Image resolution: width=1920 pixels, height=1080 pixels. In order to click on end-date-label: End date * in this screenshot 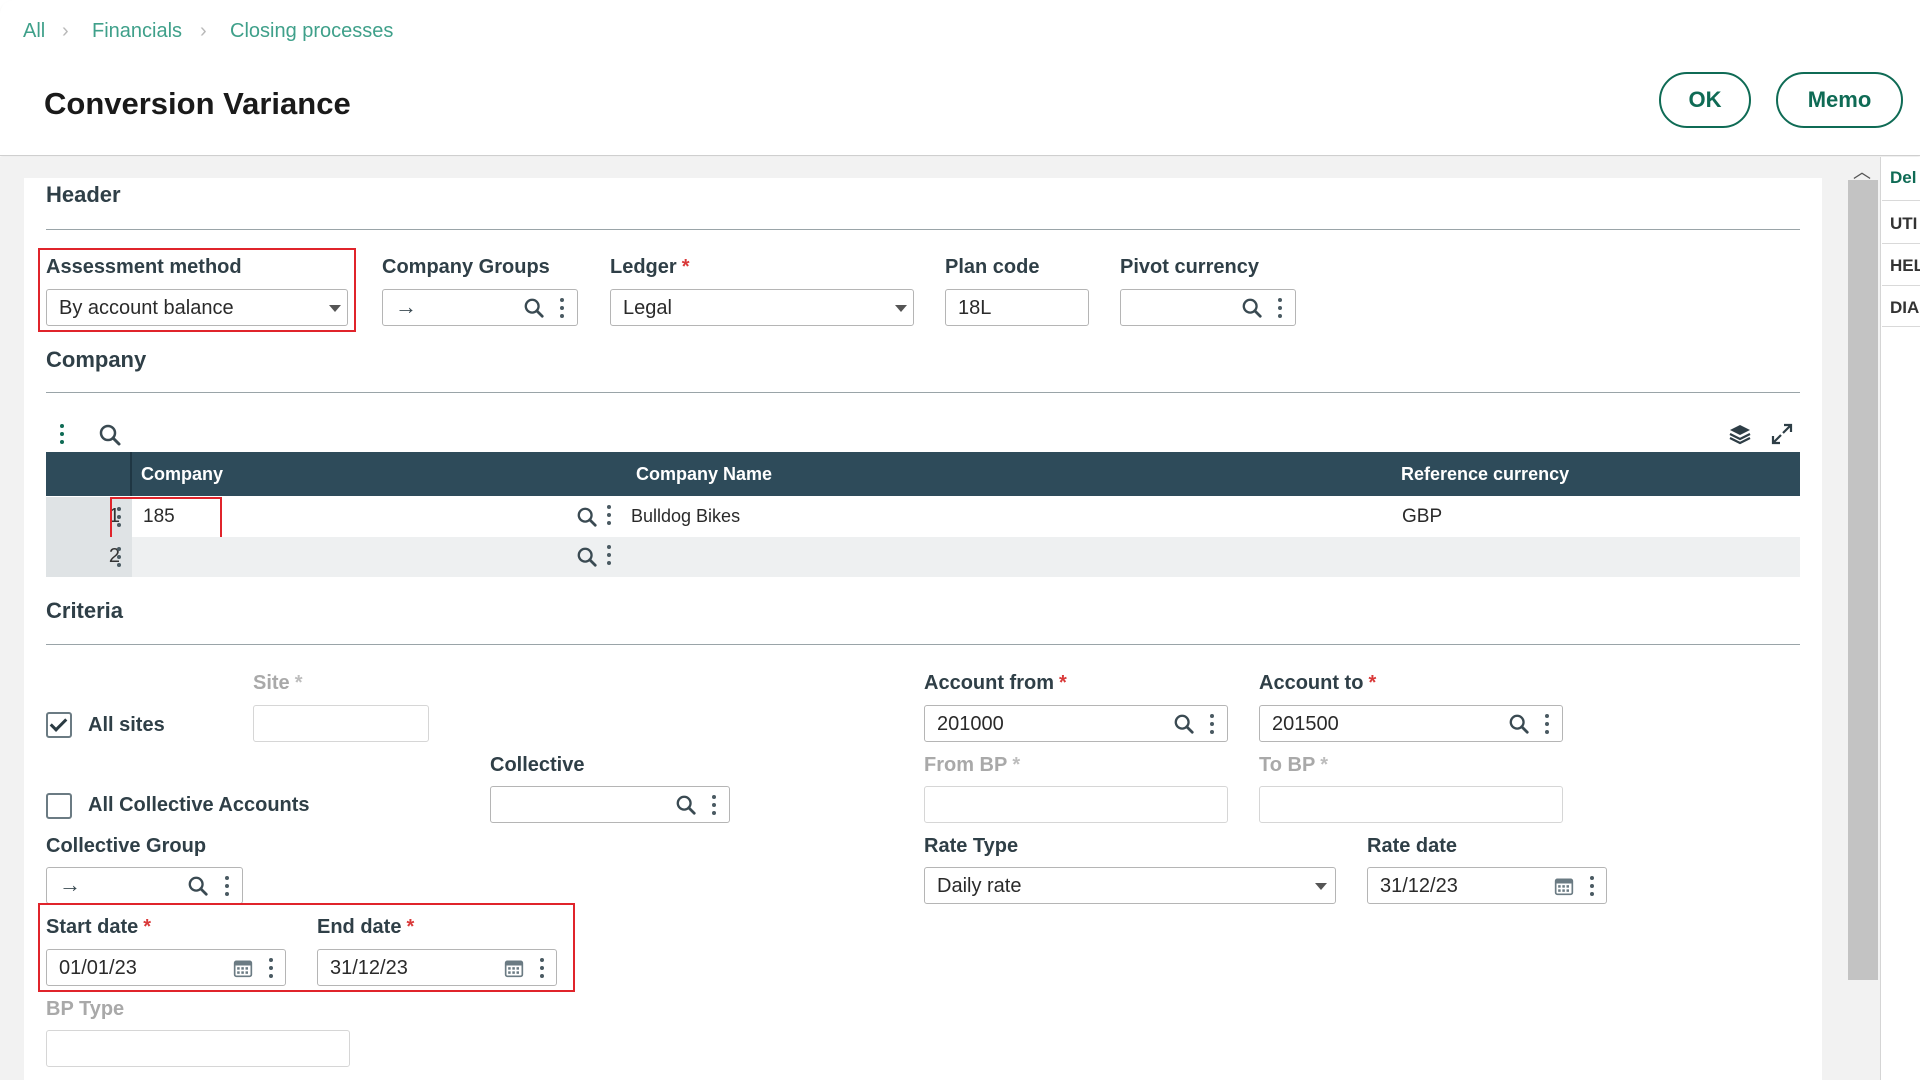, I will do `click(366, 927)`.